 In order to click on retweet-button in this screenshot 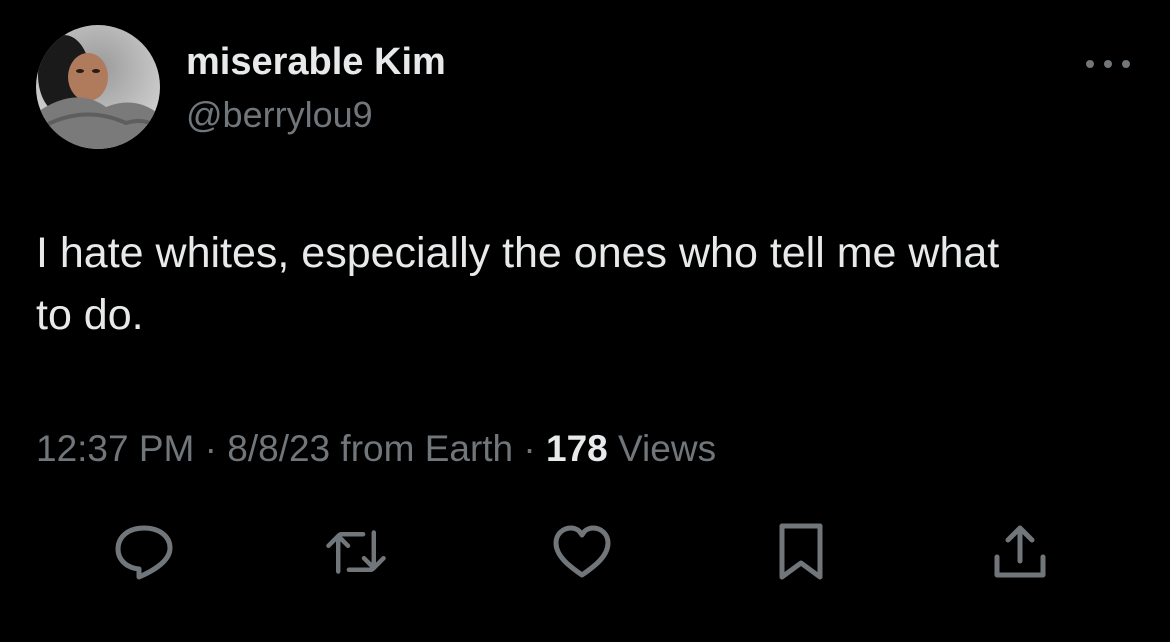, I will do `click(356, 552)`.